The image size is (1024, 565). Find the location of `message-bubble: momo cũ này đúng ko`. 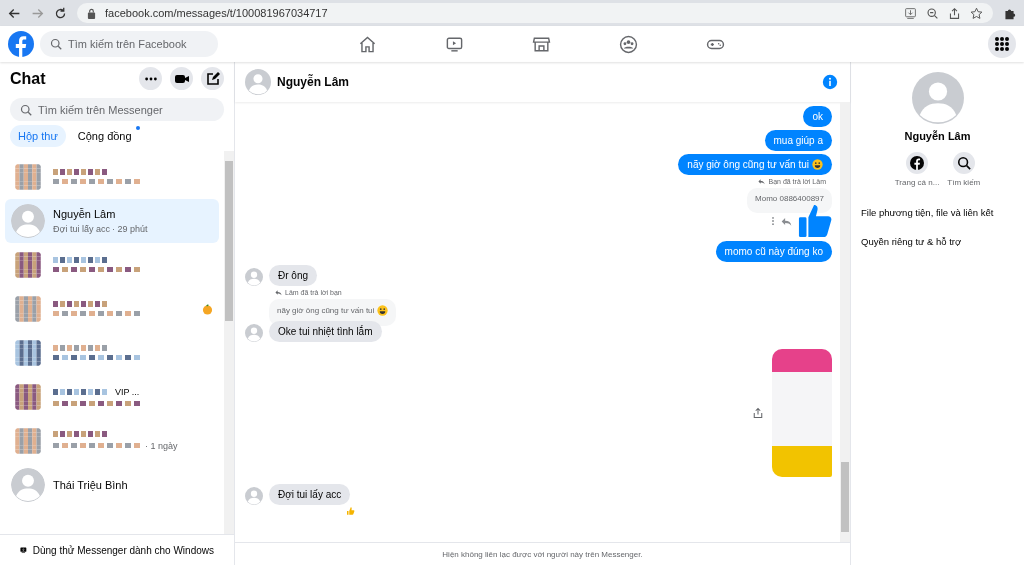

message-bubble: momo cũ này đúng ko is located at coordinates (773, 251).